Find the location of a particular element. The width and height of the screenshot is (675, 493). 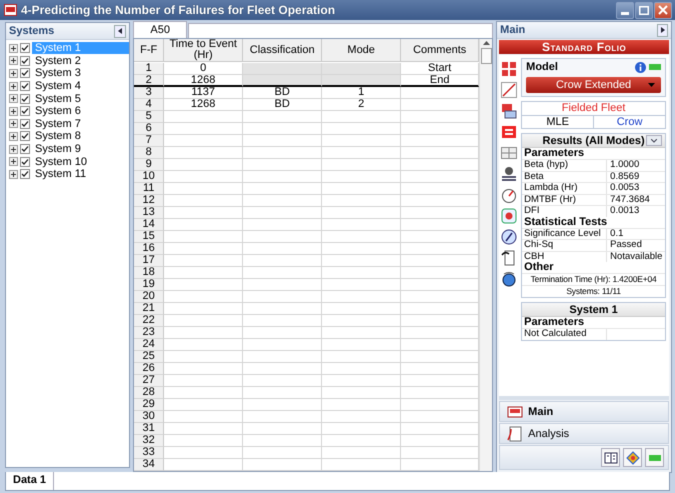

formula-field is located at coordinates (341, 30).